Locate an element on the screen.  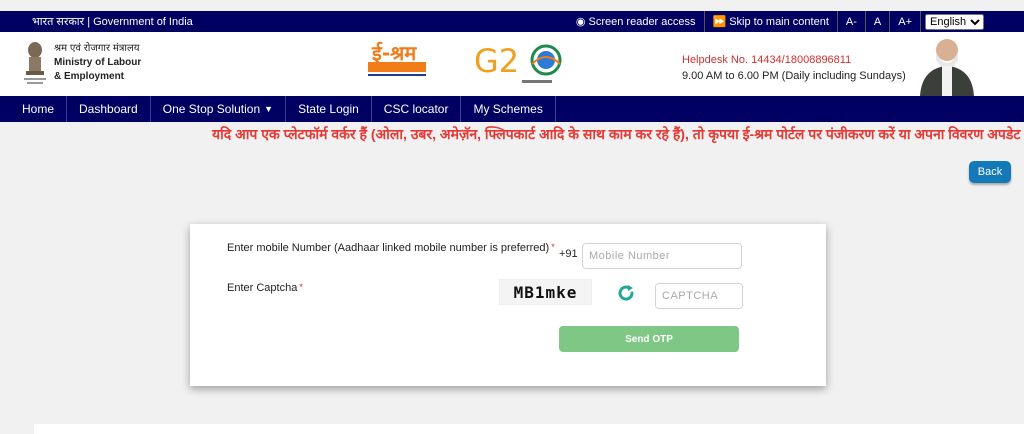
screen-reader-label: Screen reader access is located at coordinates (642, 21).